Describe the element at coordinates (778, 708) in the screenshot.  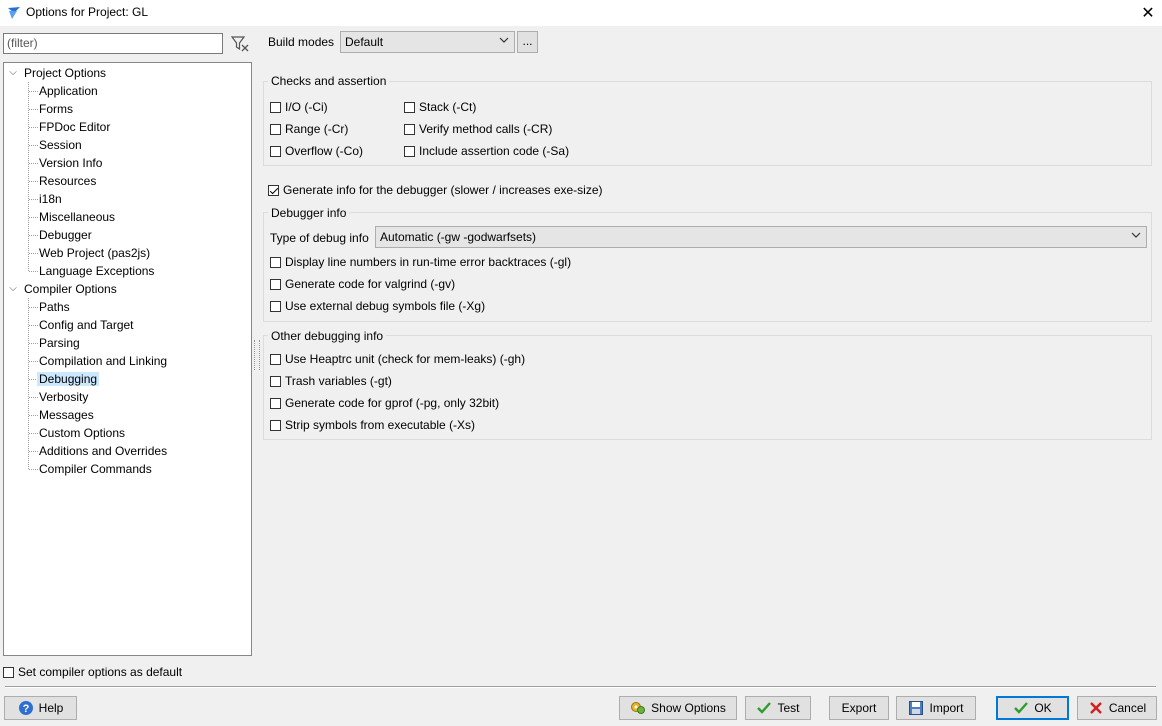
I see `test-button: Test` at that location.